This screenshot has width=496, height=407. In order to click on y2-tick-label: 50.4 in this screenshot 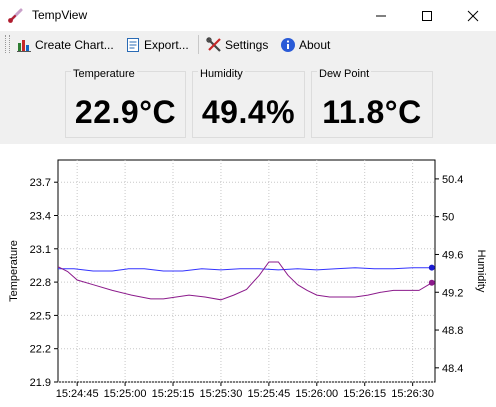, I will do `click(452, 180)`.